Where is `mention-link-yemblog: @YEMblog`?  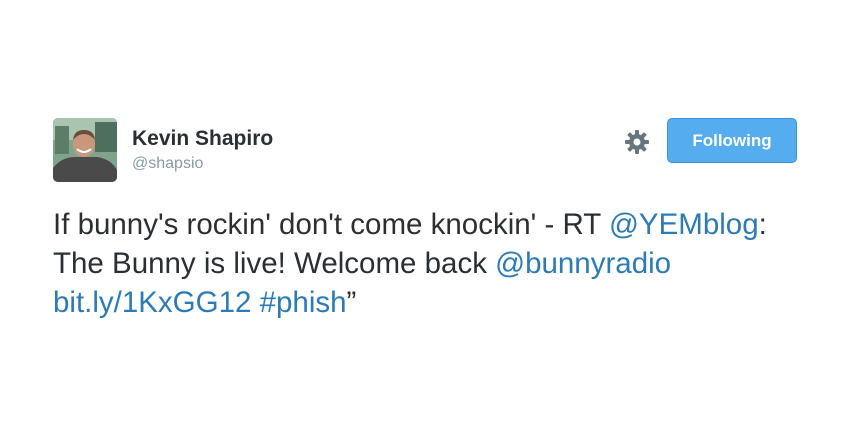
mention-link-yemblog: @YEMblog is located at coordinates (684, 224).